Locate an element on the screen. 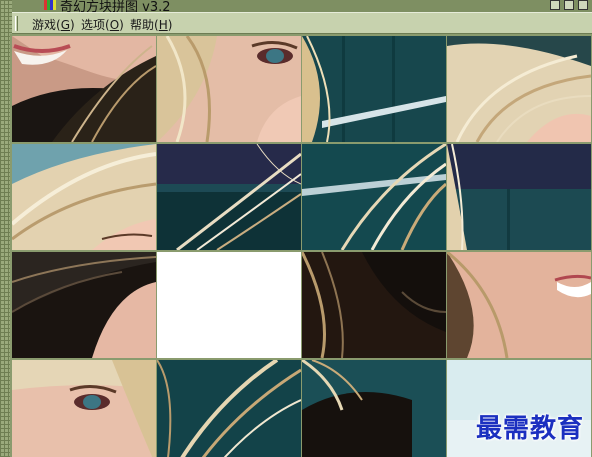 The height and width of the screenshot is (457, 592). menu-bar: 游戏(G) 选项(O) 帮助(H) is located at coordinates (302, 23).